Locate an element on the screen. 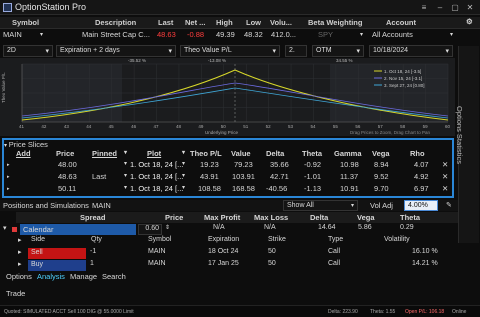  slice-price: 50.11 is located at coordinates (67, 188).